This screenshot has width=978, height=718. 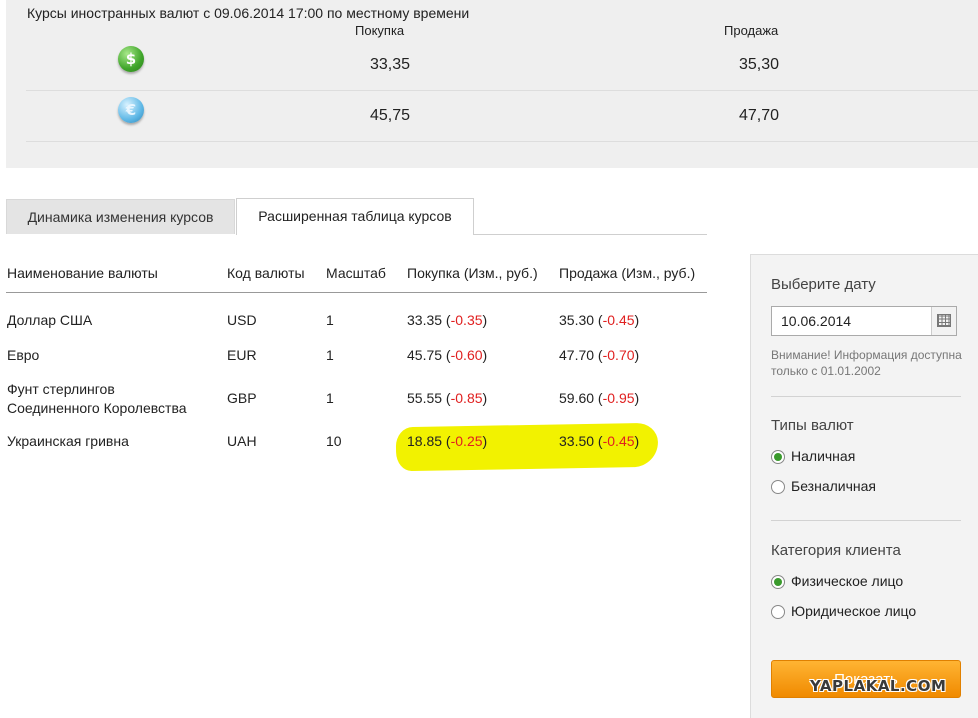 What do you see at coordinates (751, 30) in the screenshot?
I see `sell-column-header: Продажа` at bounding box center [751, 30].